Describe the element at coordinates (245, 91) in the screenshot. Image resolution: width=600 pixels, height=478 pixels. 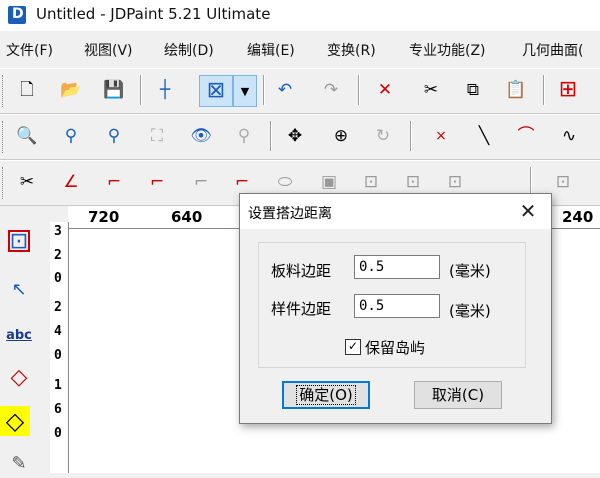
I see `dropdown-arrow-icon: ▼` at that location.